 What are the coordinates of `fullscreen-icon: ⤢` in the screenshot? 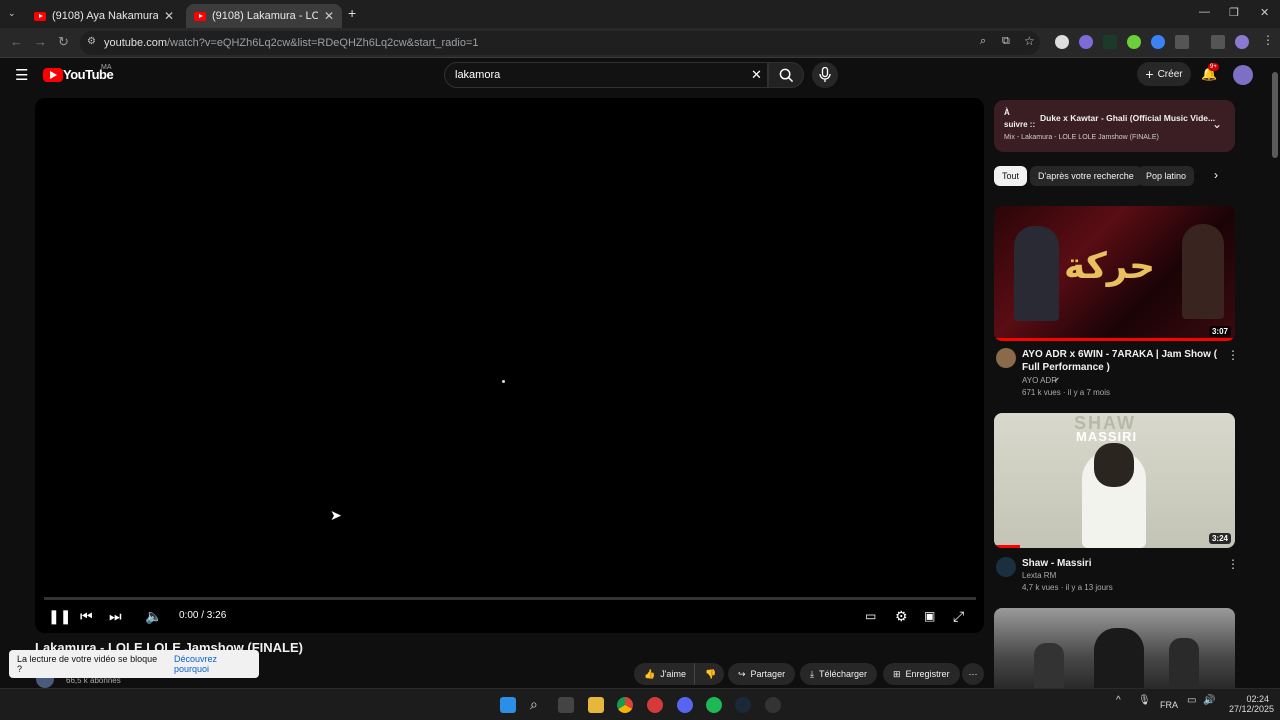 It's located at (958, 616).